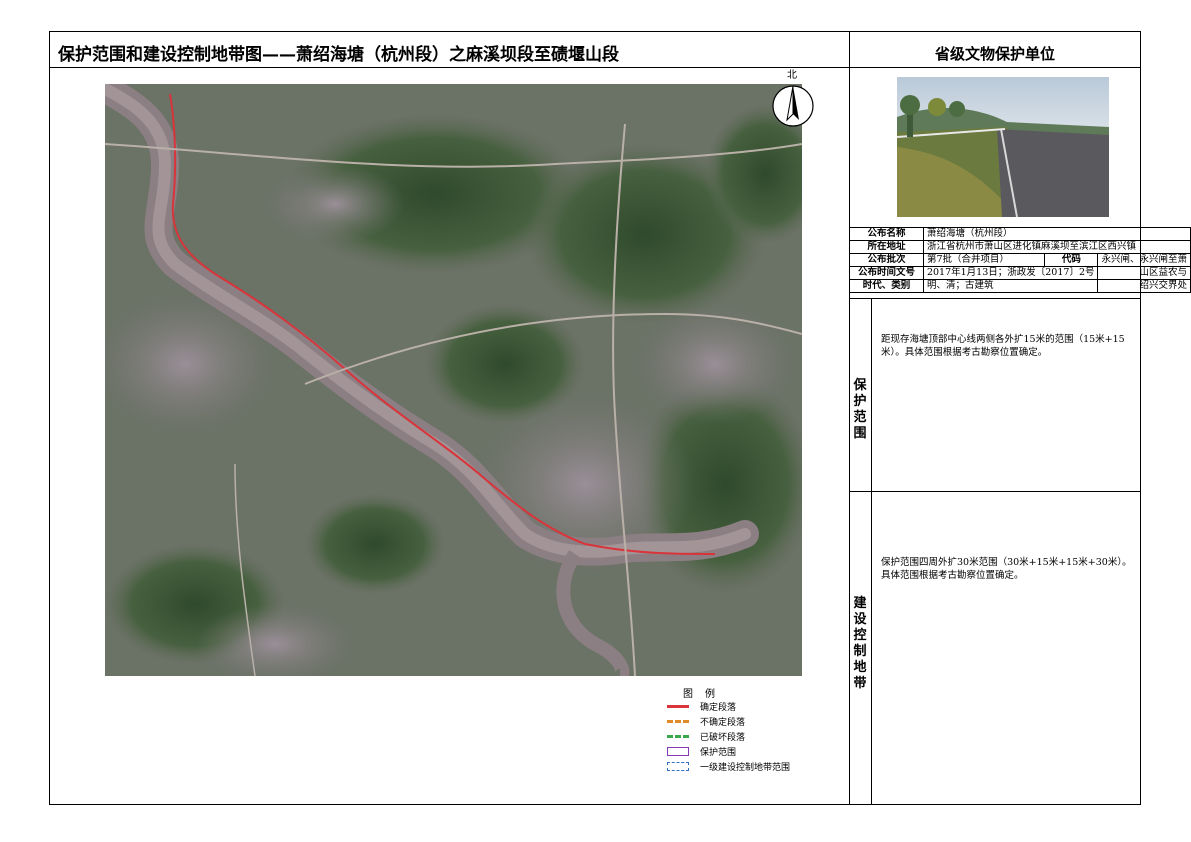 This screenshot has width=1191, height=842. What do you see at coordinates (1071, 260) in the screenshot?
I see `code-label: 代码` at bounding box center [1071, 260].